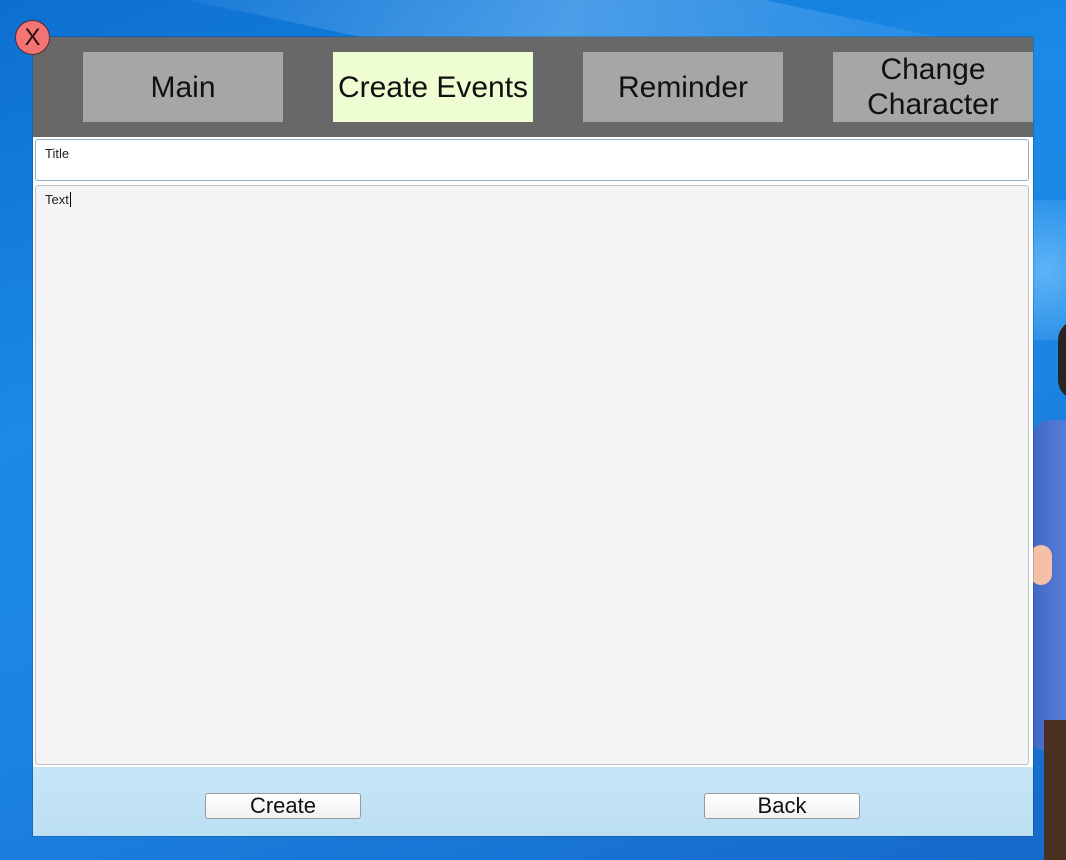  I want to click on tab-main-label: Main, so click(183, 87).